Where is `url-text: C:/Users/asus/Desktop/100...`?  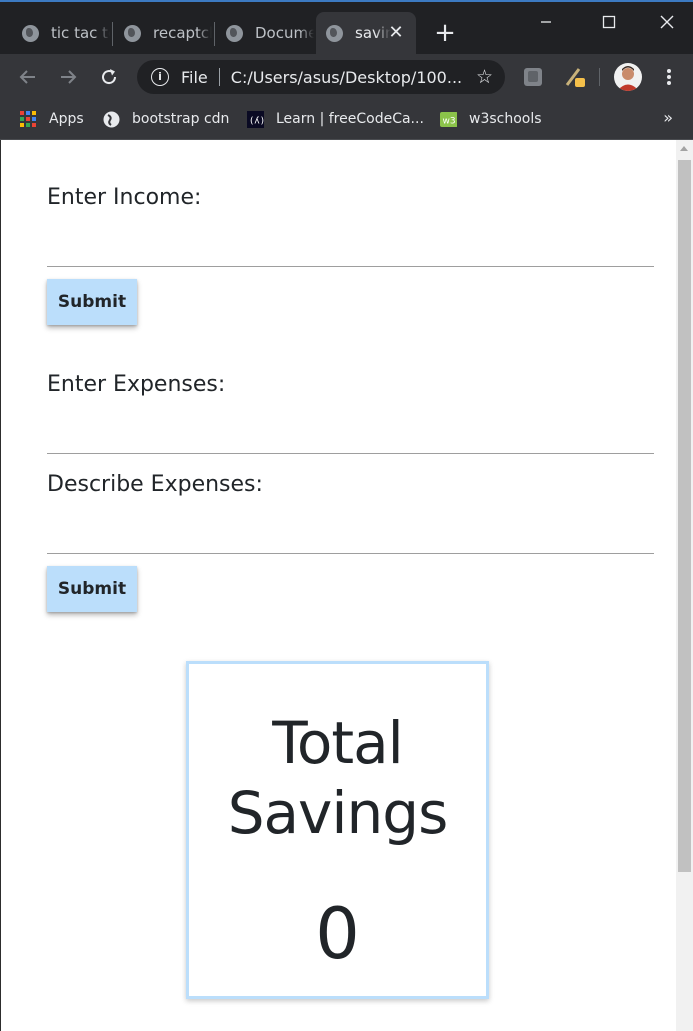 url-text: C:/Users/asus/Desktop/100... is located at coordinates (349, 77).